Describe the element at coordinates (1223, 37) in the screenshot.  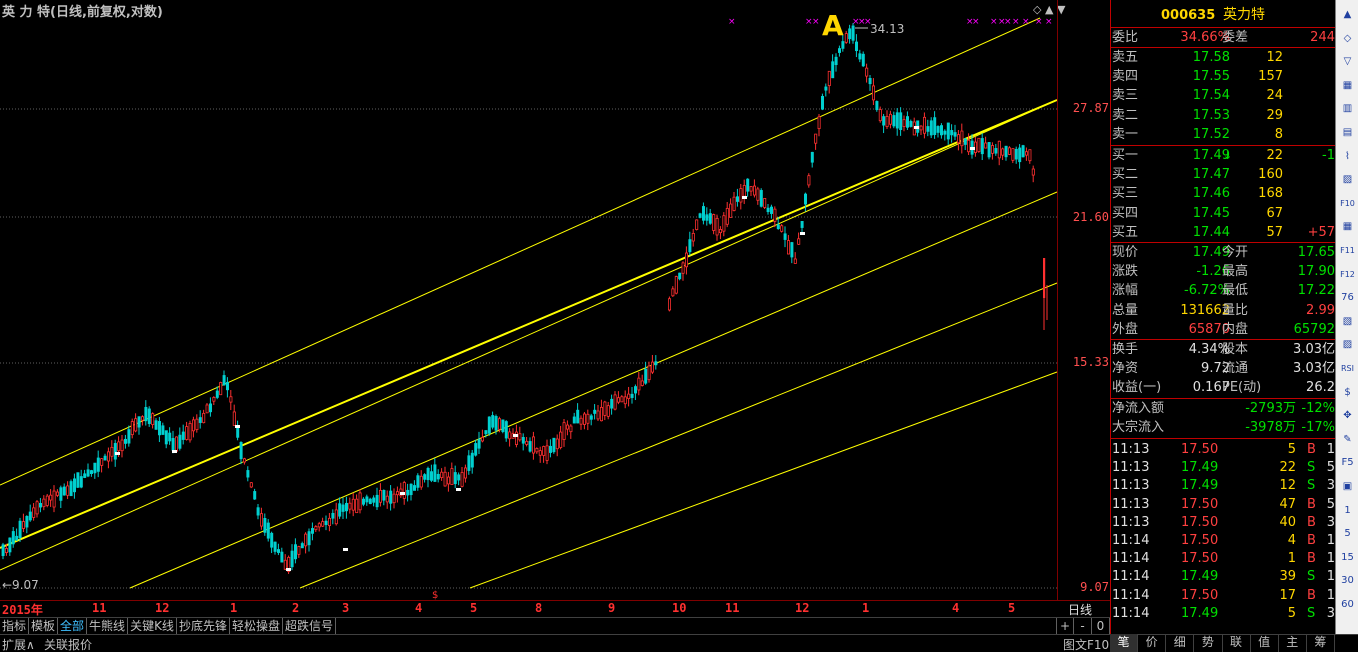
I see `weibi-row: 委比 34.66% 委差 244` at that location.